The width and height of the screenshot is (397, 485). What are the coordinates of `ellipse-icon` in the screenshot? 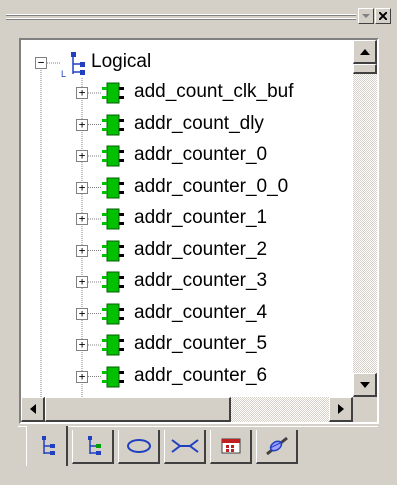 It's located at (138, 446).